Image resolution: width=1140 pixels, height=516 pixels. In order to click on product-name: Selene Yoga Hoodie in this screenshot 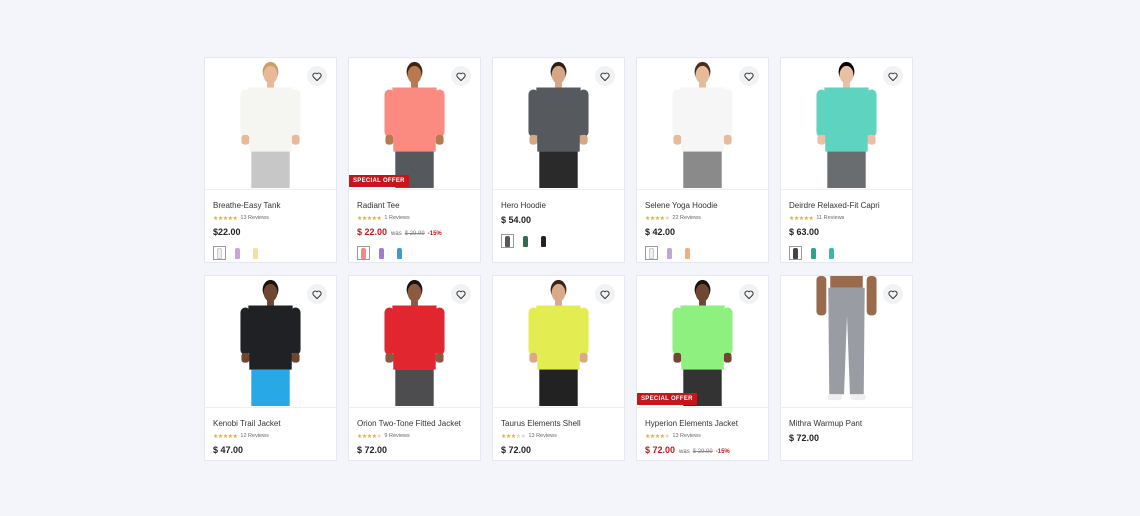, I will do `click(702, 206)`.